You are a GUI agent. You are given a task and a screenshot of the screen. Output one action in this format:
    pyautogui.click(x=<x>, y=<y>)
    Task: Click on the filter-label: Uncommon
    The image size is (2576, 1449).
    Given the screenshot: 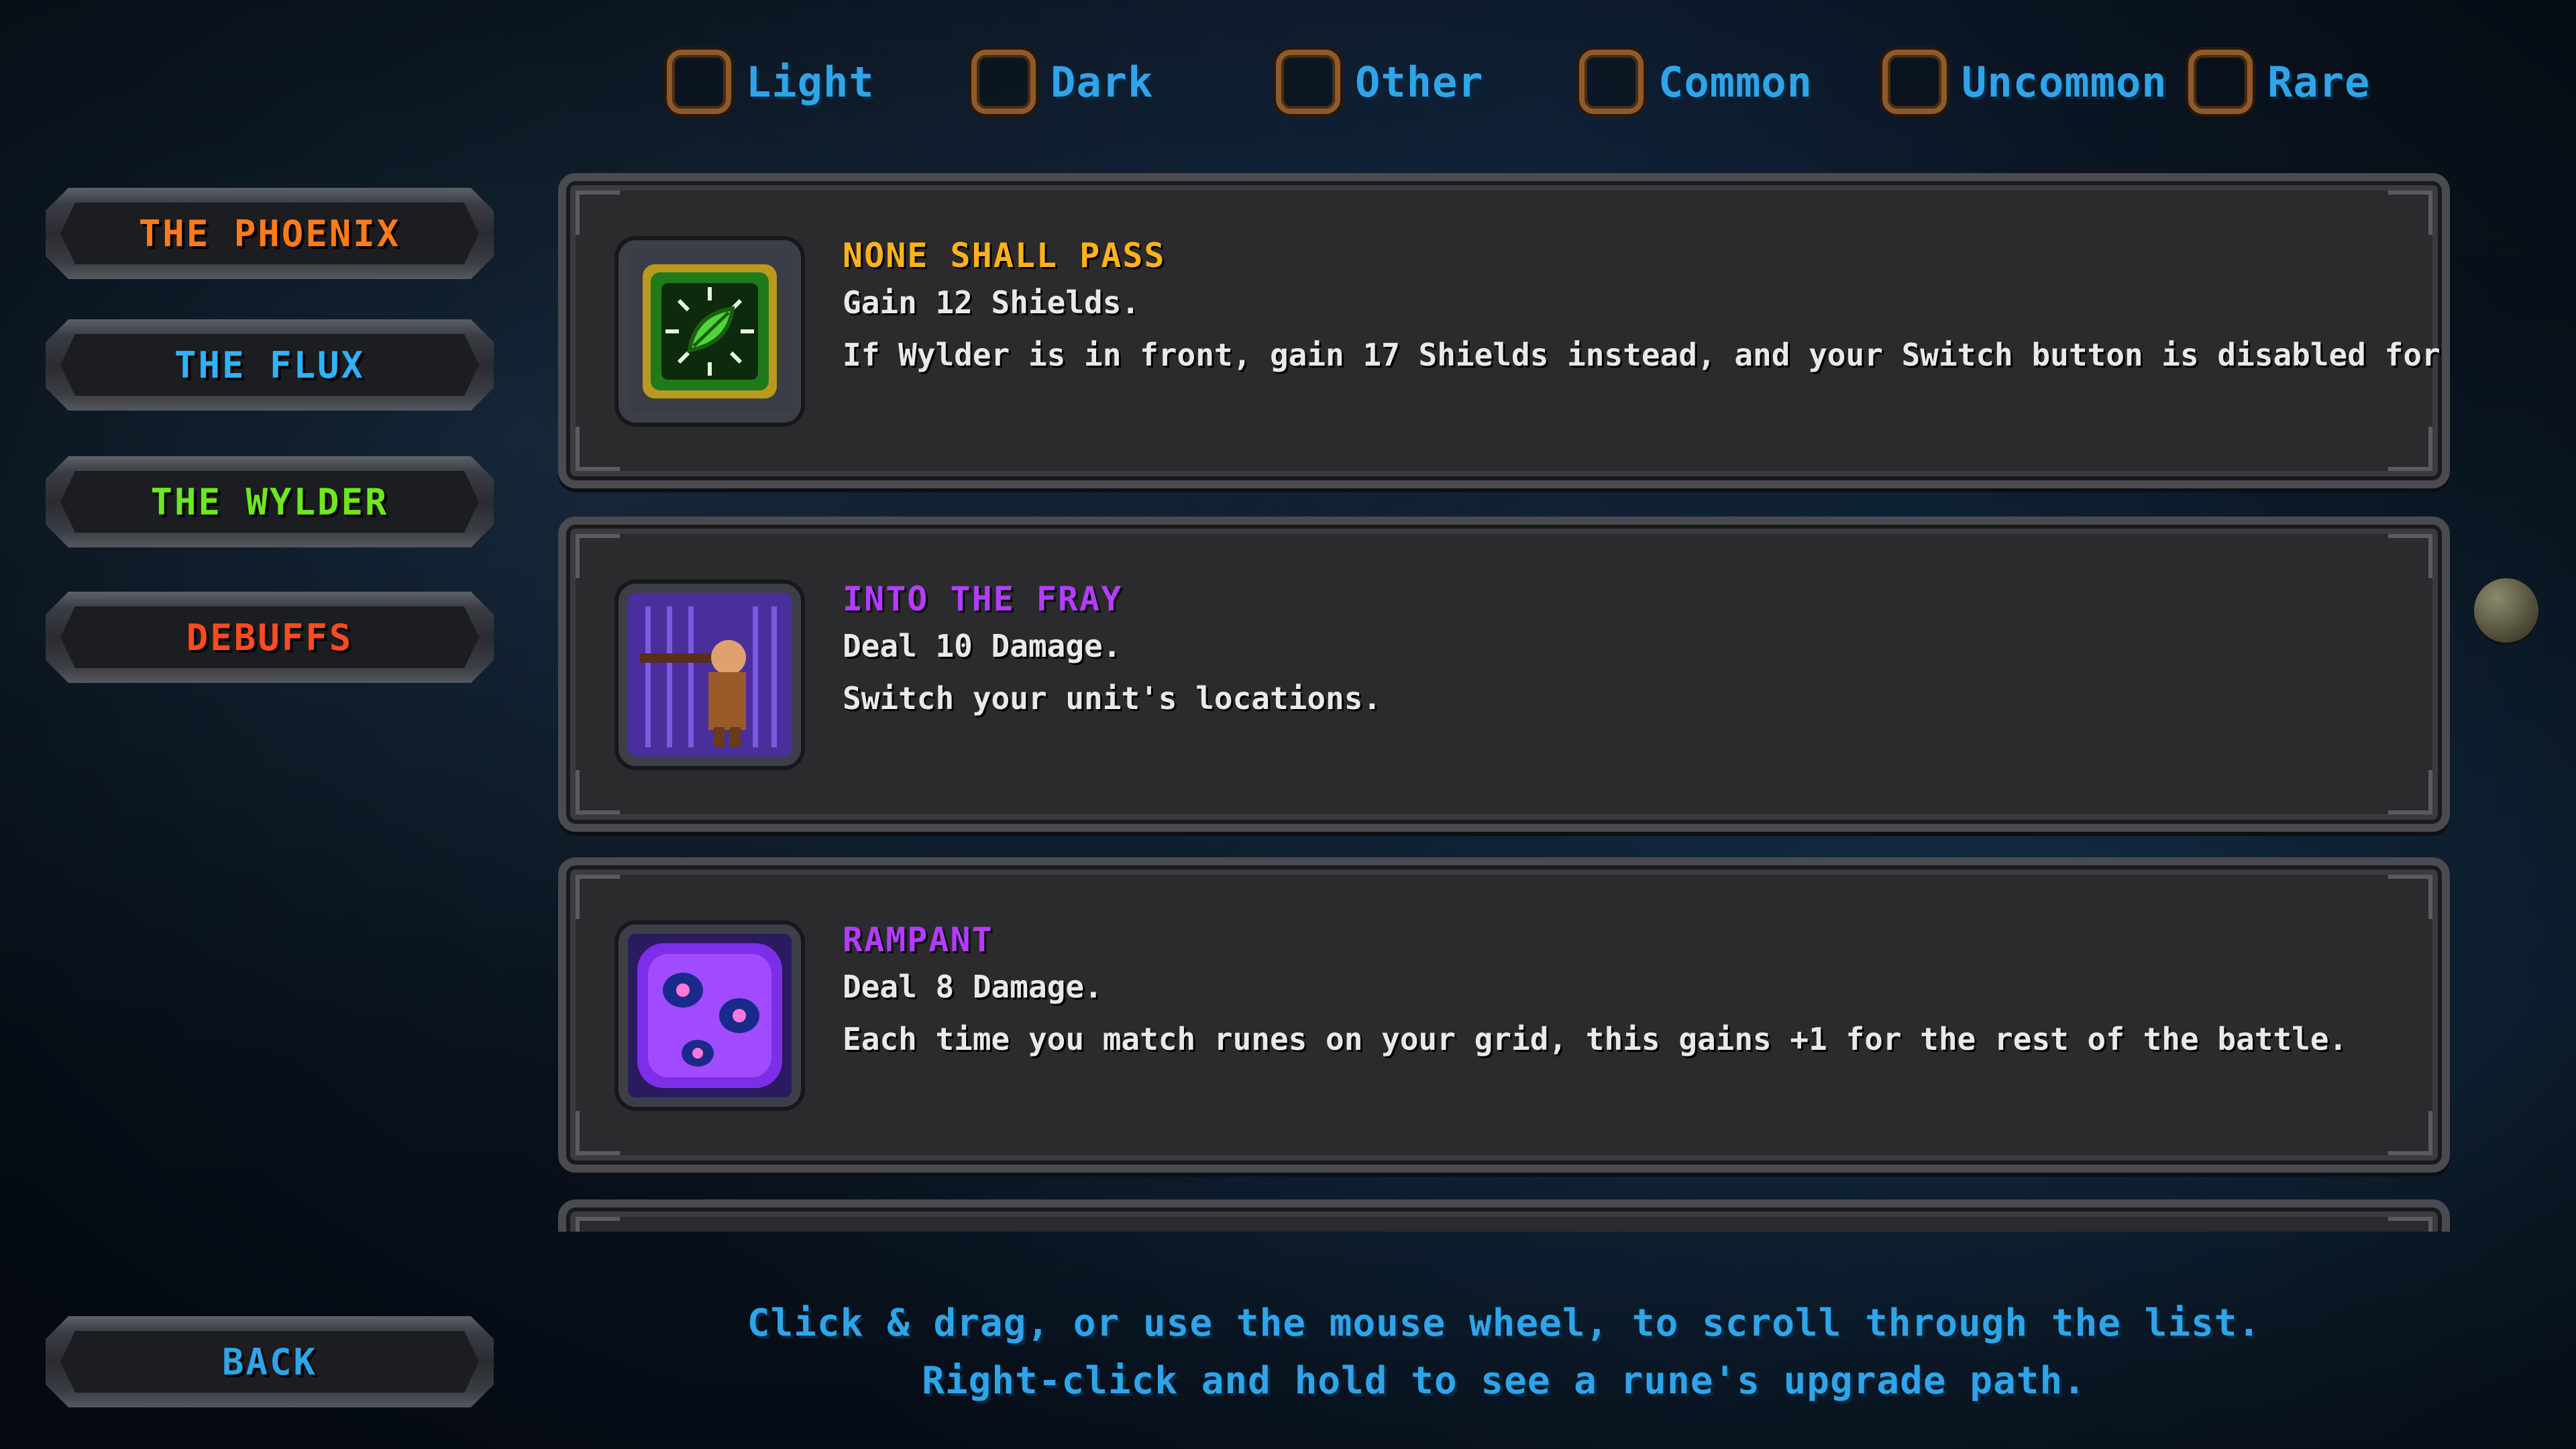 What is the action you would take?
    pyautogui.click(x=2064, y=82)
    